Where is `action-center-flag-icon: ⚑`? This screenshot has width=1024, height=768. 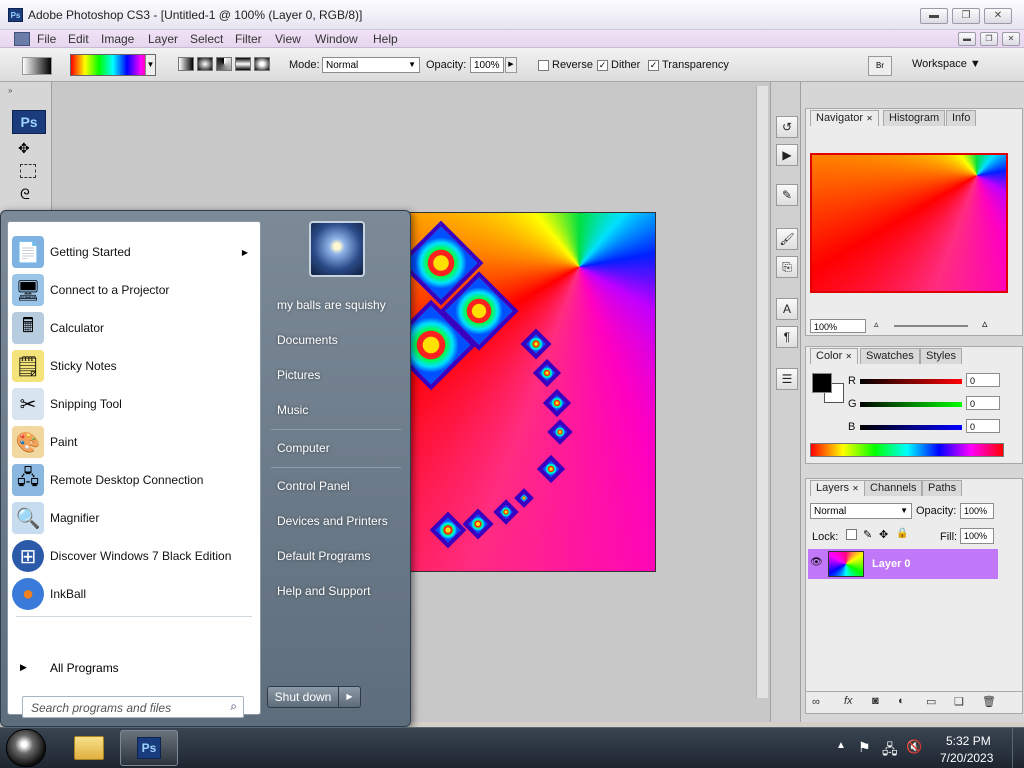
action-center-flag-icon: ⚑ is located at coordinates (864, 747).